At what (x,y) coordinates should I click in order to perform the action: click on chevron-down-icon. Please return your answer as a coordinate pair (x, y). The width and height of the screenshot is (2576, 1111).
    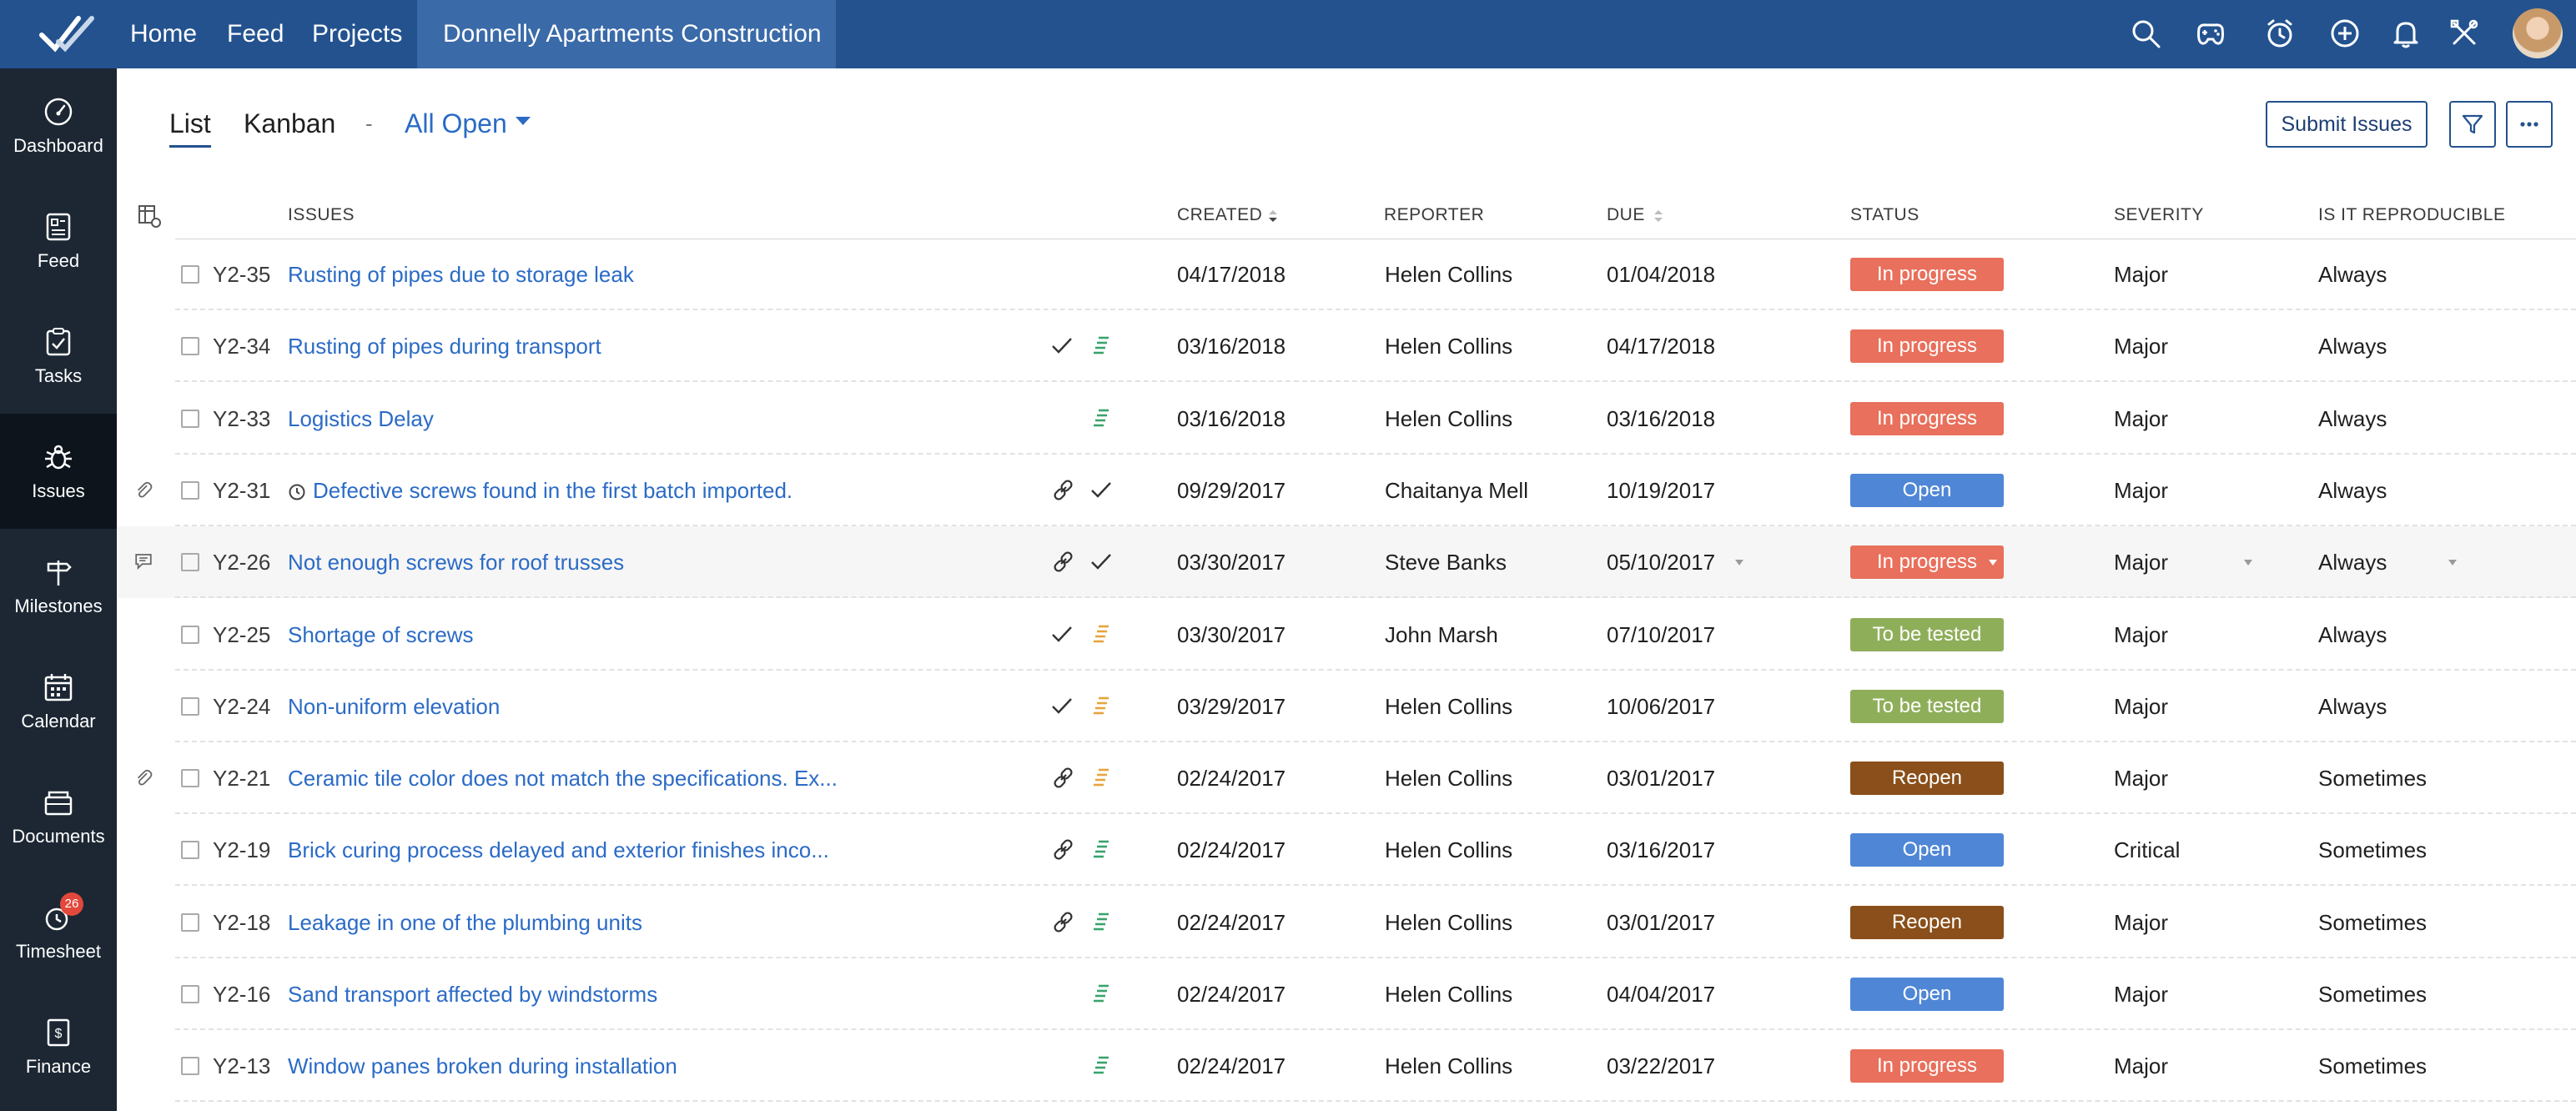
    Looking at the image, I should click on (523, 121).